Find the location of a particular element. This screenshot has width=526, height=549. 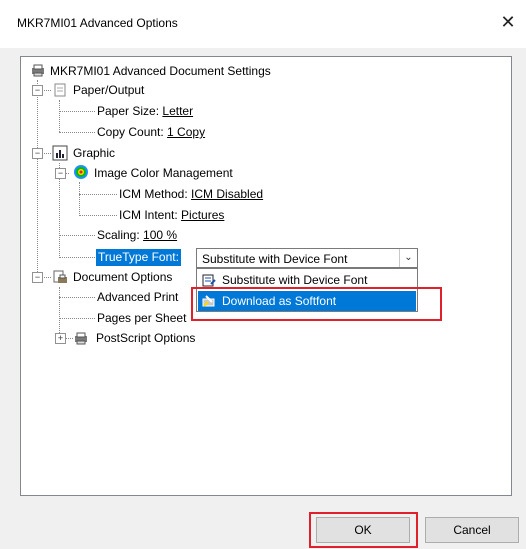

color-wheel-icon is located at coordinates (81, 172).